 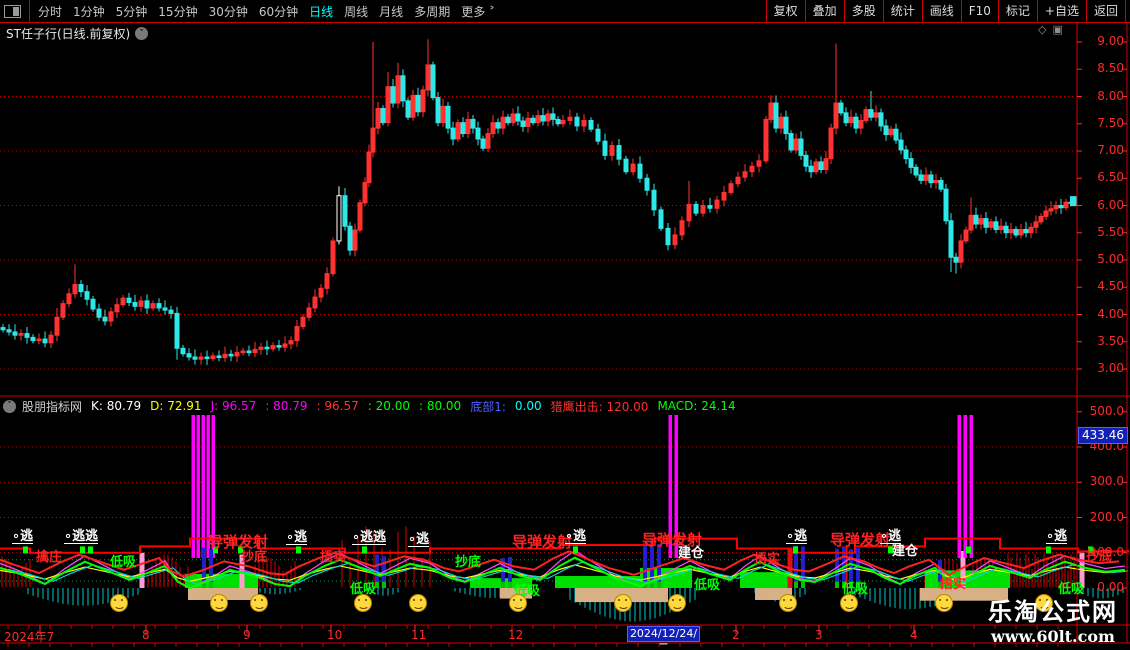 I want to click on period-tab-周线: 周线, so click(x=356, y=11).